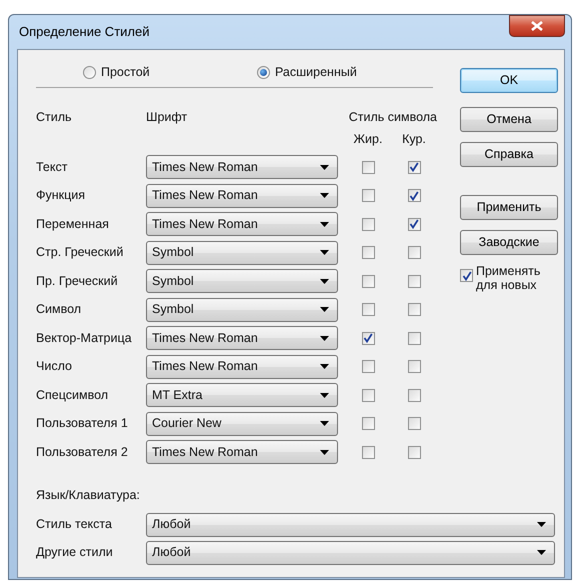 This screenshot has height=583, width=576. Describe the element at coordinates (125, 72) in the screenshot. I see `radio-label: Простой` at that location.